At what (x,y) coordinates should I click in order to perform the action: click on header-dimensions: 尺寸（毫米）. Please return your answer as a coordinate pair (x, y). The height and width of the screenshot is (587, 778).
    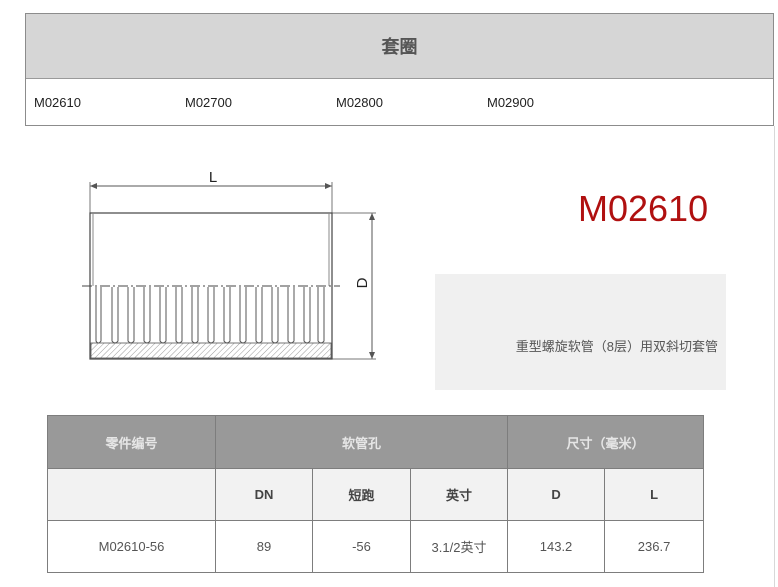
    Looking at the image, I should click on (606, 442).